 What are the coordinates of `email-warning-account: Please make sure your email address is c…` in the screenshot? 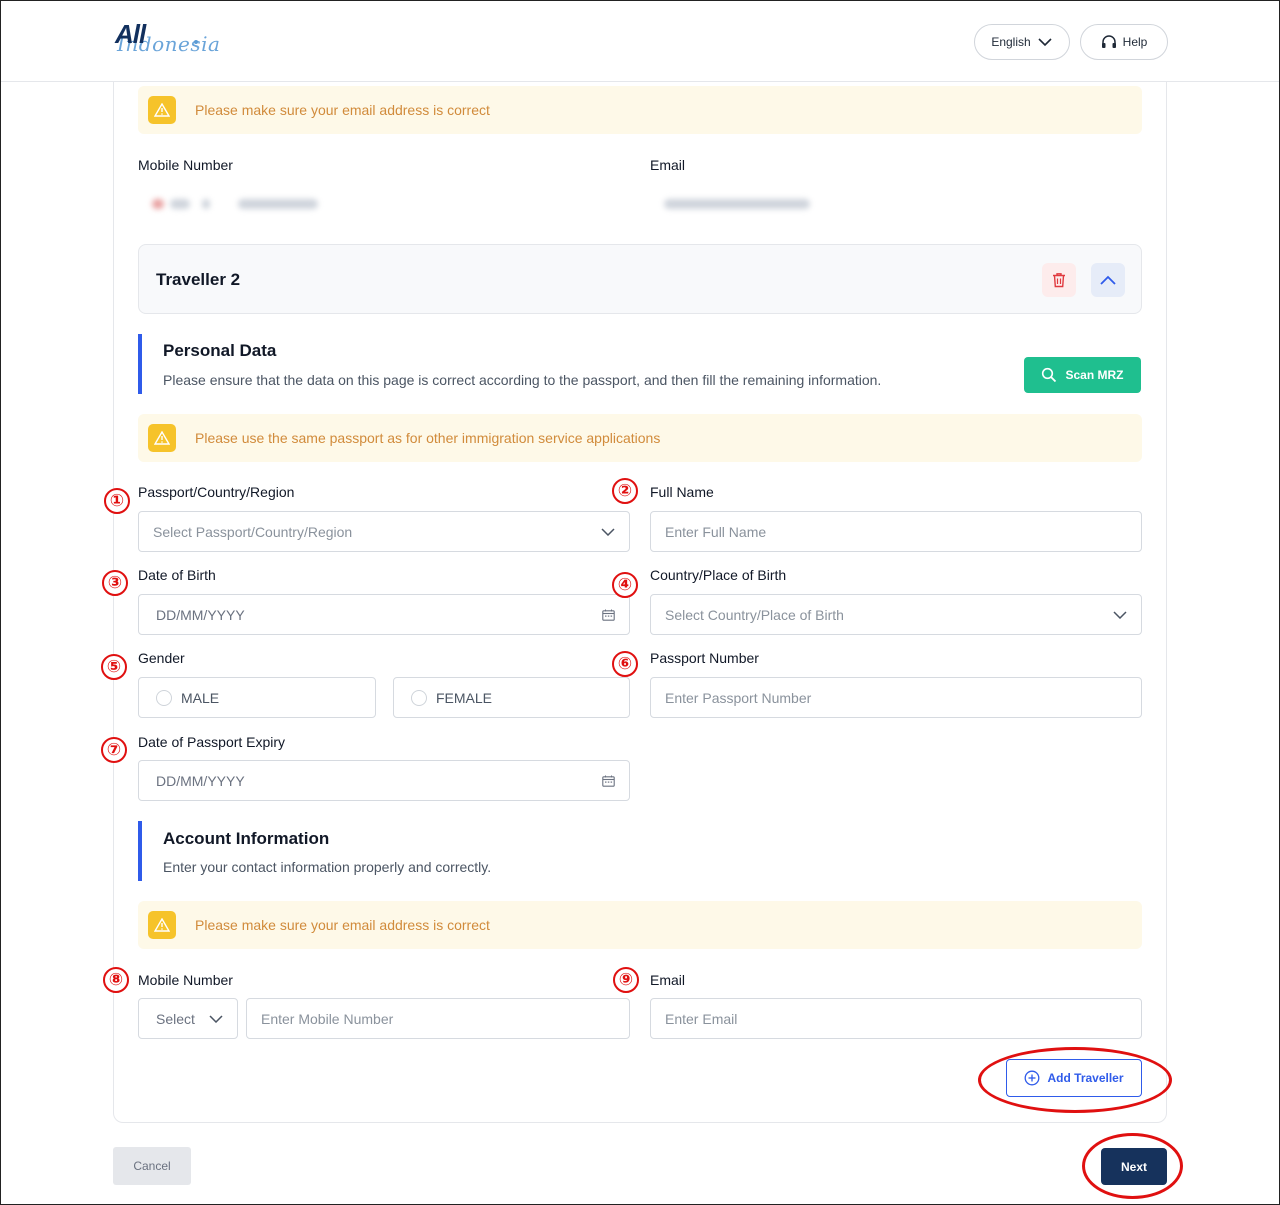 It's located at (640, 925).